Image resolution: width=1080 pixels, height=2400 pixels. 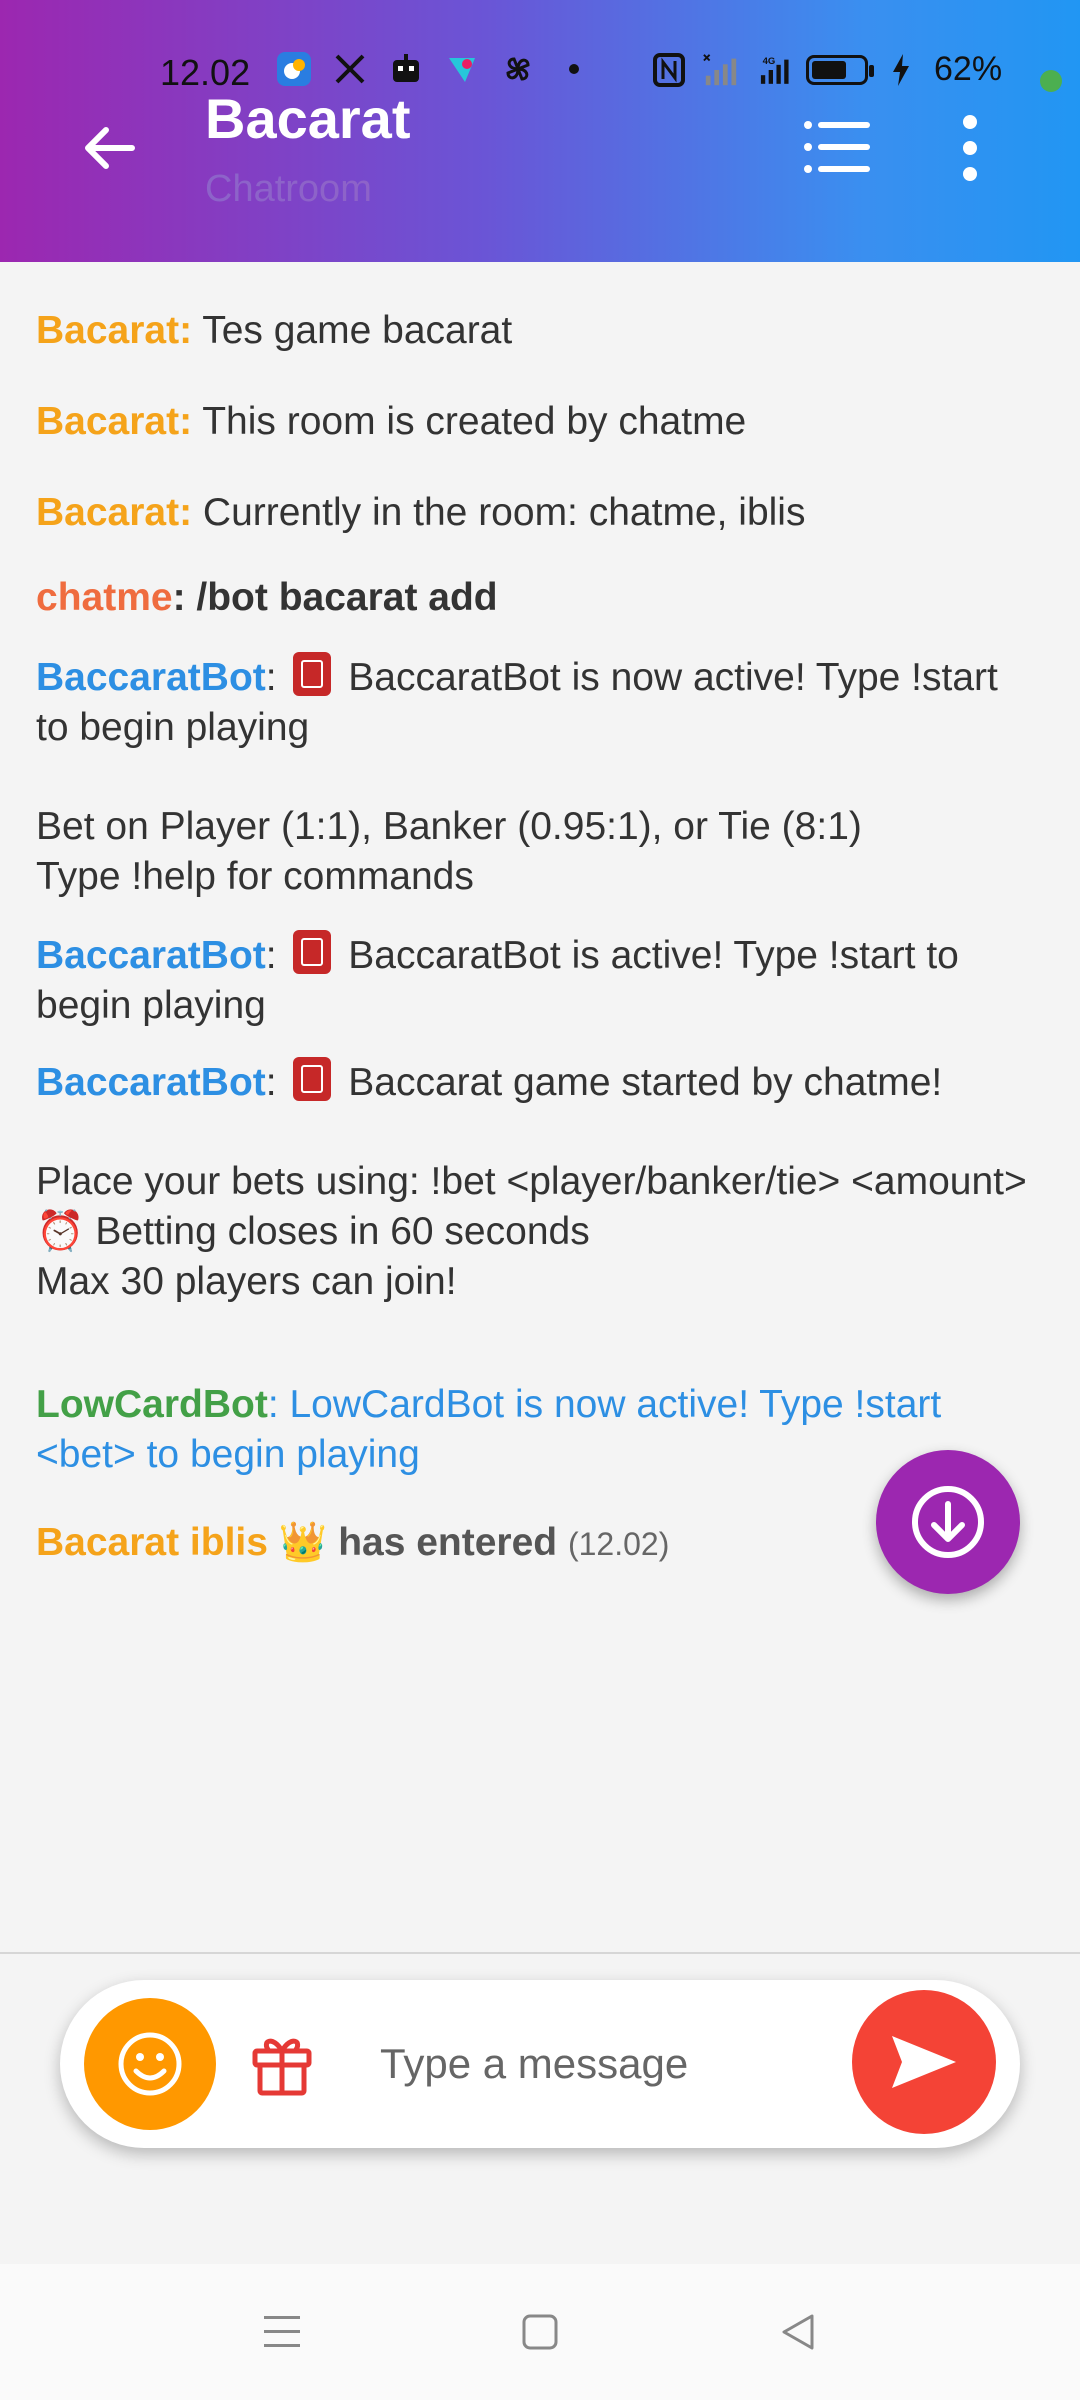 What do you see at coordinates (462, 69) in the screenshot?
I see `game-app-icon` at bounding box center [462, 69].